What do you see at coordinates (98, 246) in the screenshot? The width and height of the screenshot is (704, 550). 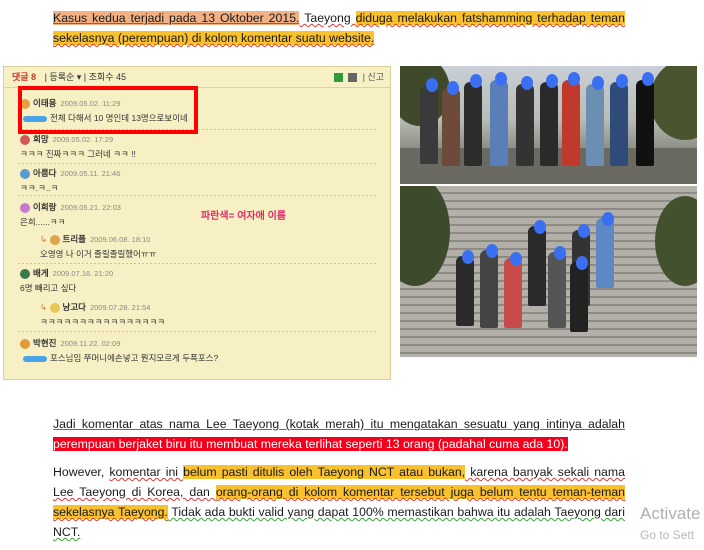 I see `comment-reply: ↳ 트리플 2009.06.08. 18:10 오영영 나 이거 졸릴졸릴했어ㅠㅠ` at bounding box center [98, 246].